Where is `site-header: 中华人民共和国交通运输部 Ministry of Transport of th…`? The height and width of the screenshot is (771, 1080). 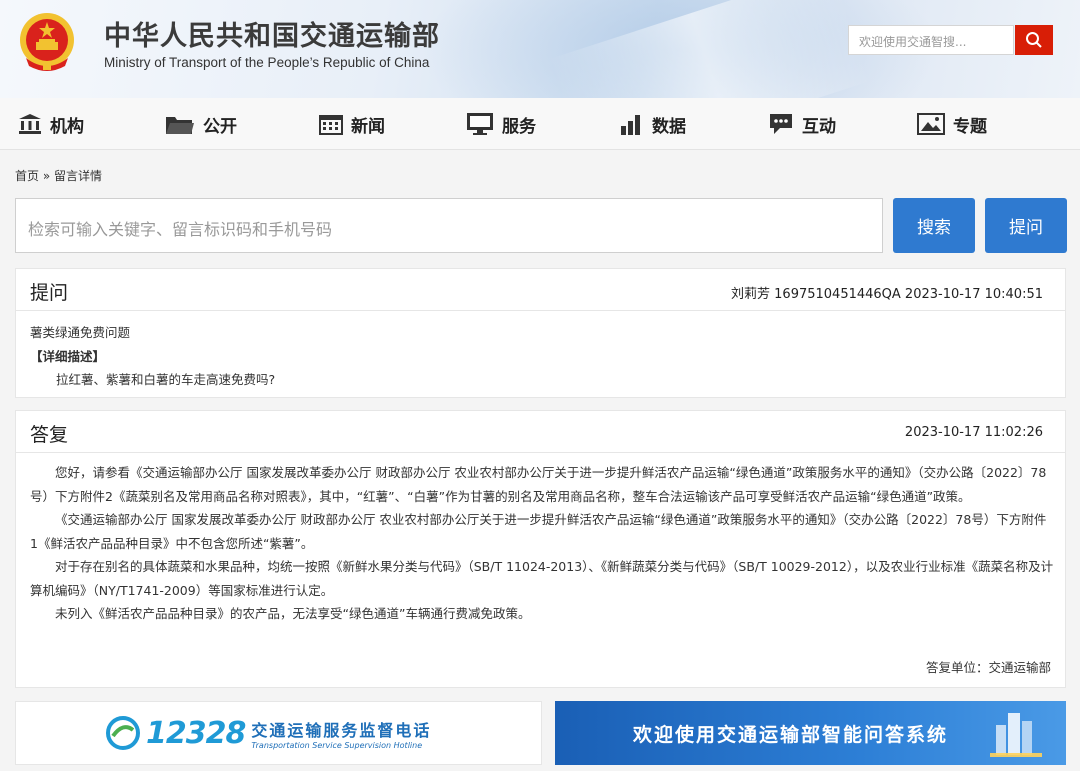
site-header: 中华人民共和国交通运输部 Ministry of Transport of th… is located at coordinates (540, 49).